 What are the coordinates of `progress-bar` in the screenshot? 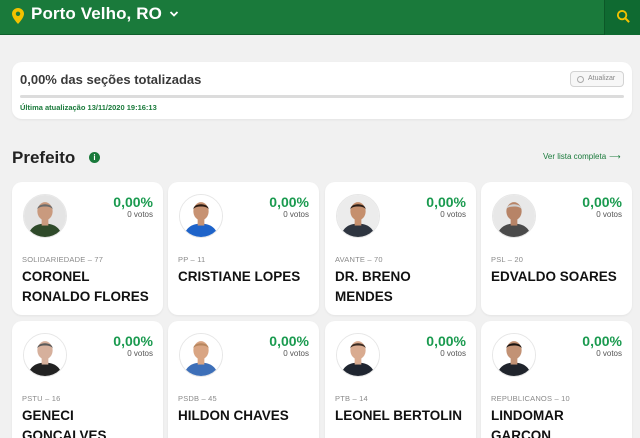 It's located at (322, 96).